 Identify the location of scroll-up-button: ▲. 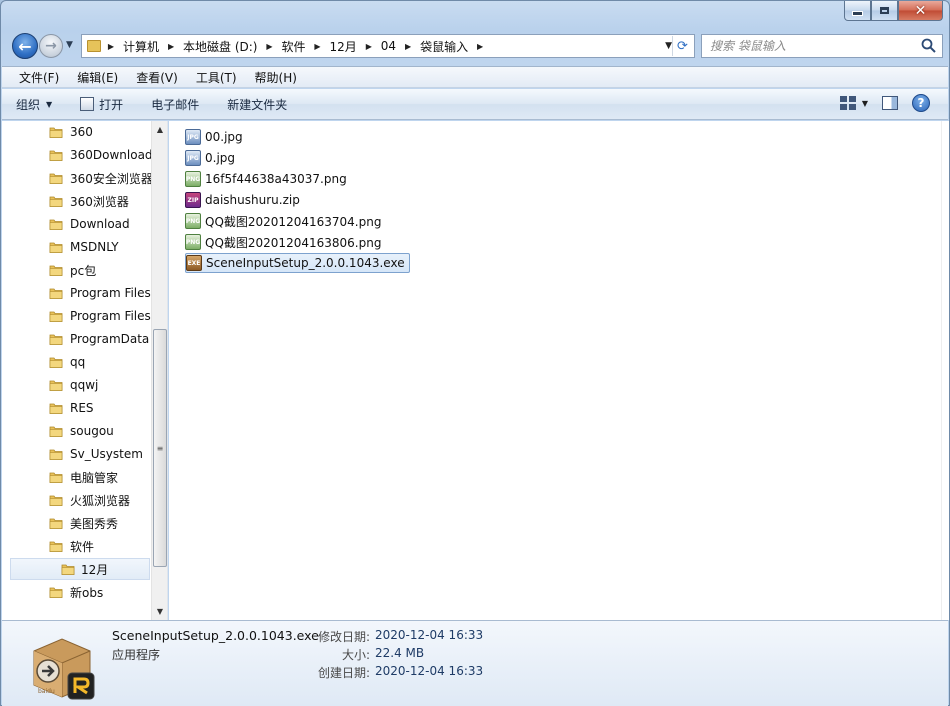
(159, 129).